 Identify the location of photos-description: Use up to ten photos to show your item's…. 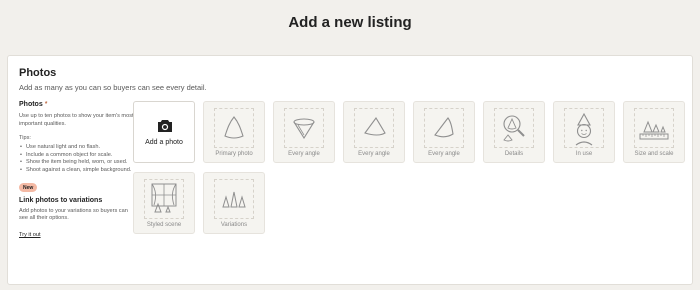
(76, 120).